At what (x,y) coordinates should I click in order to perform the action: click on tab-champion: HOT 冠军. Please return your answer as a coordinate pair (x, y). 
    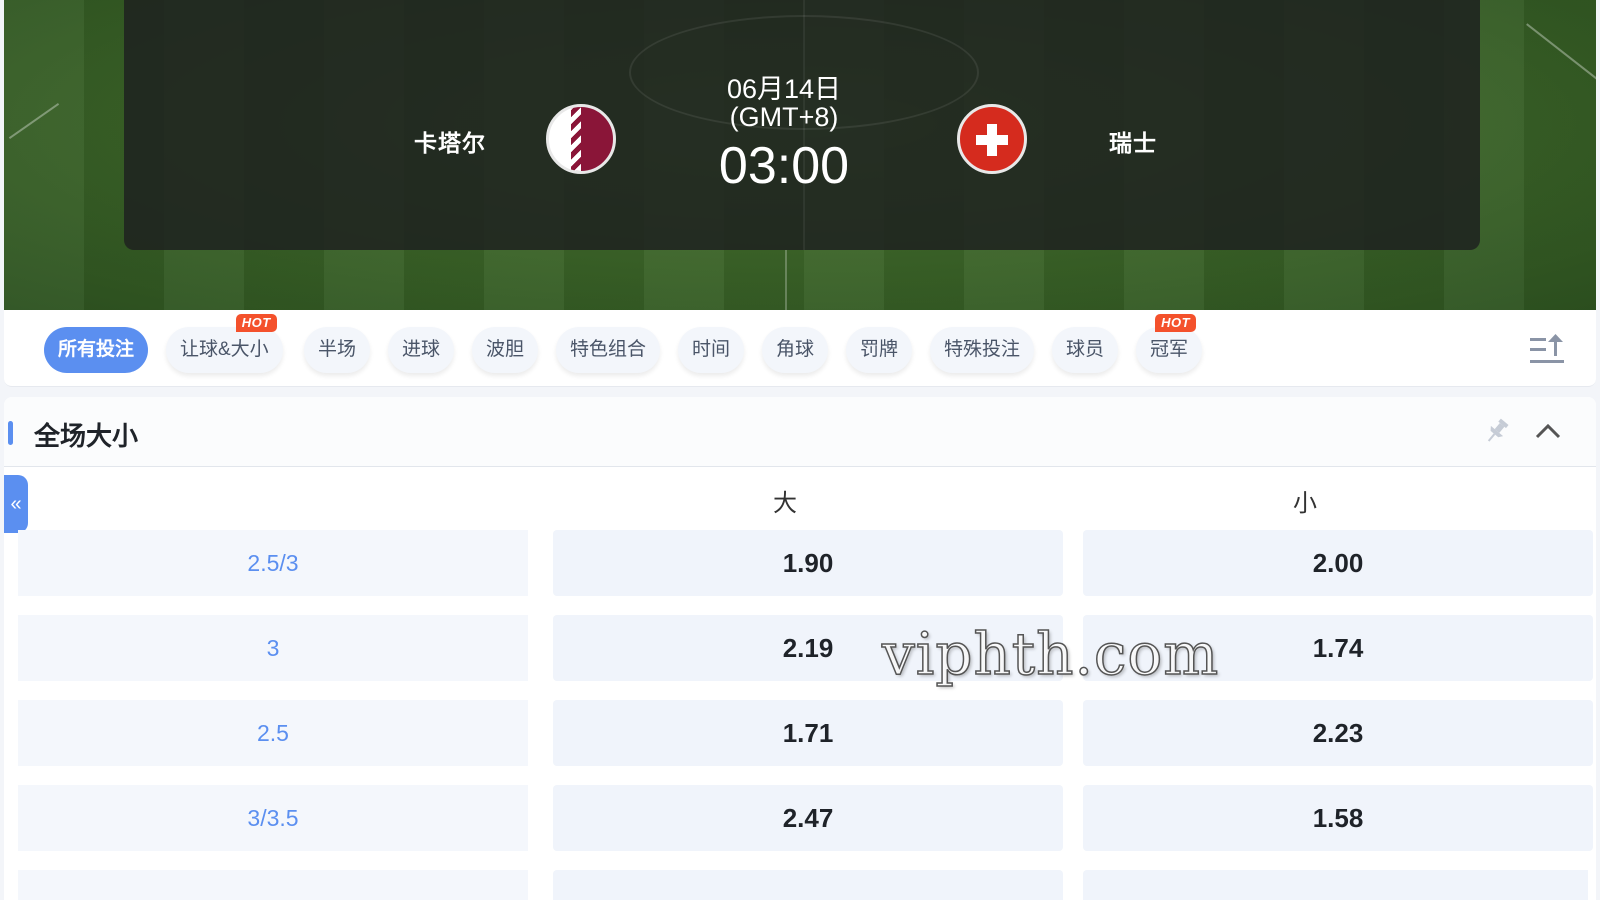
    Looking at the image, I should click on (1169, 343).